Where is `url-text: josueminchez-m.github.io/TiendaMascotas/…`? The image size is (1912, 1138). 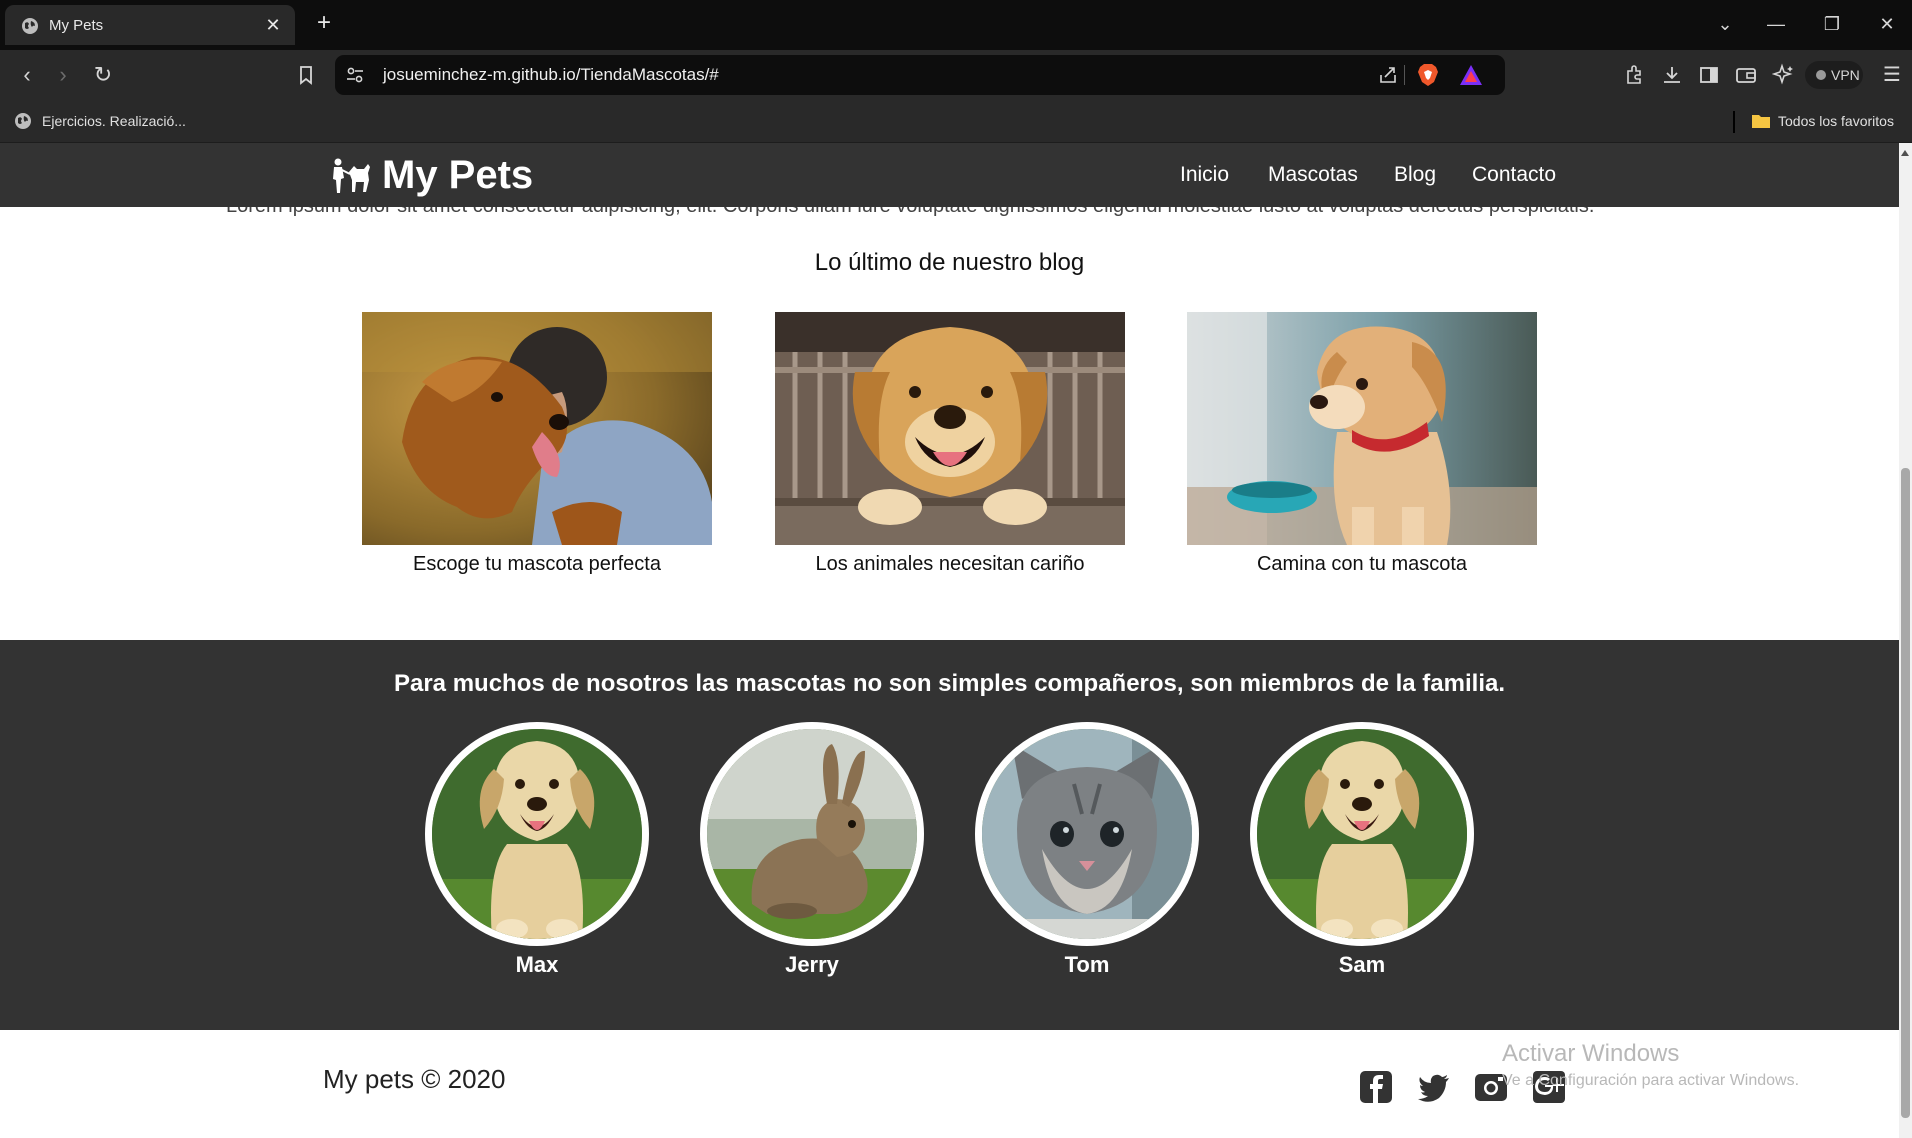
url-text: josueminchez-m.github.io/TiendaMascotas/… is located at coordinates (551, 75).